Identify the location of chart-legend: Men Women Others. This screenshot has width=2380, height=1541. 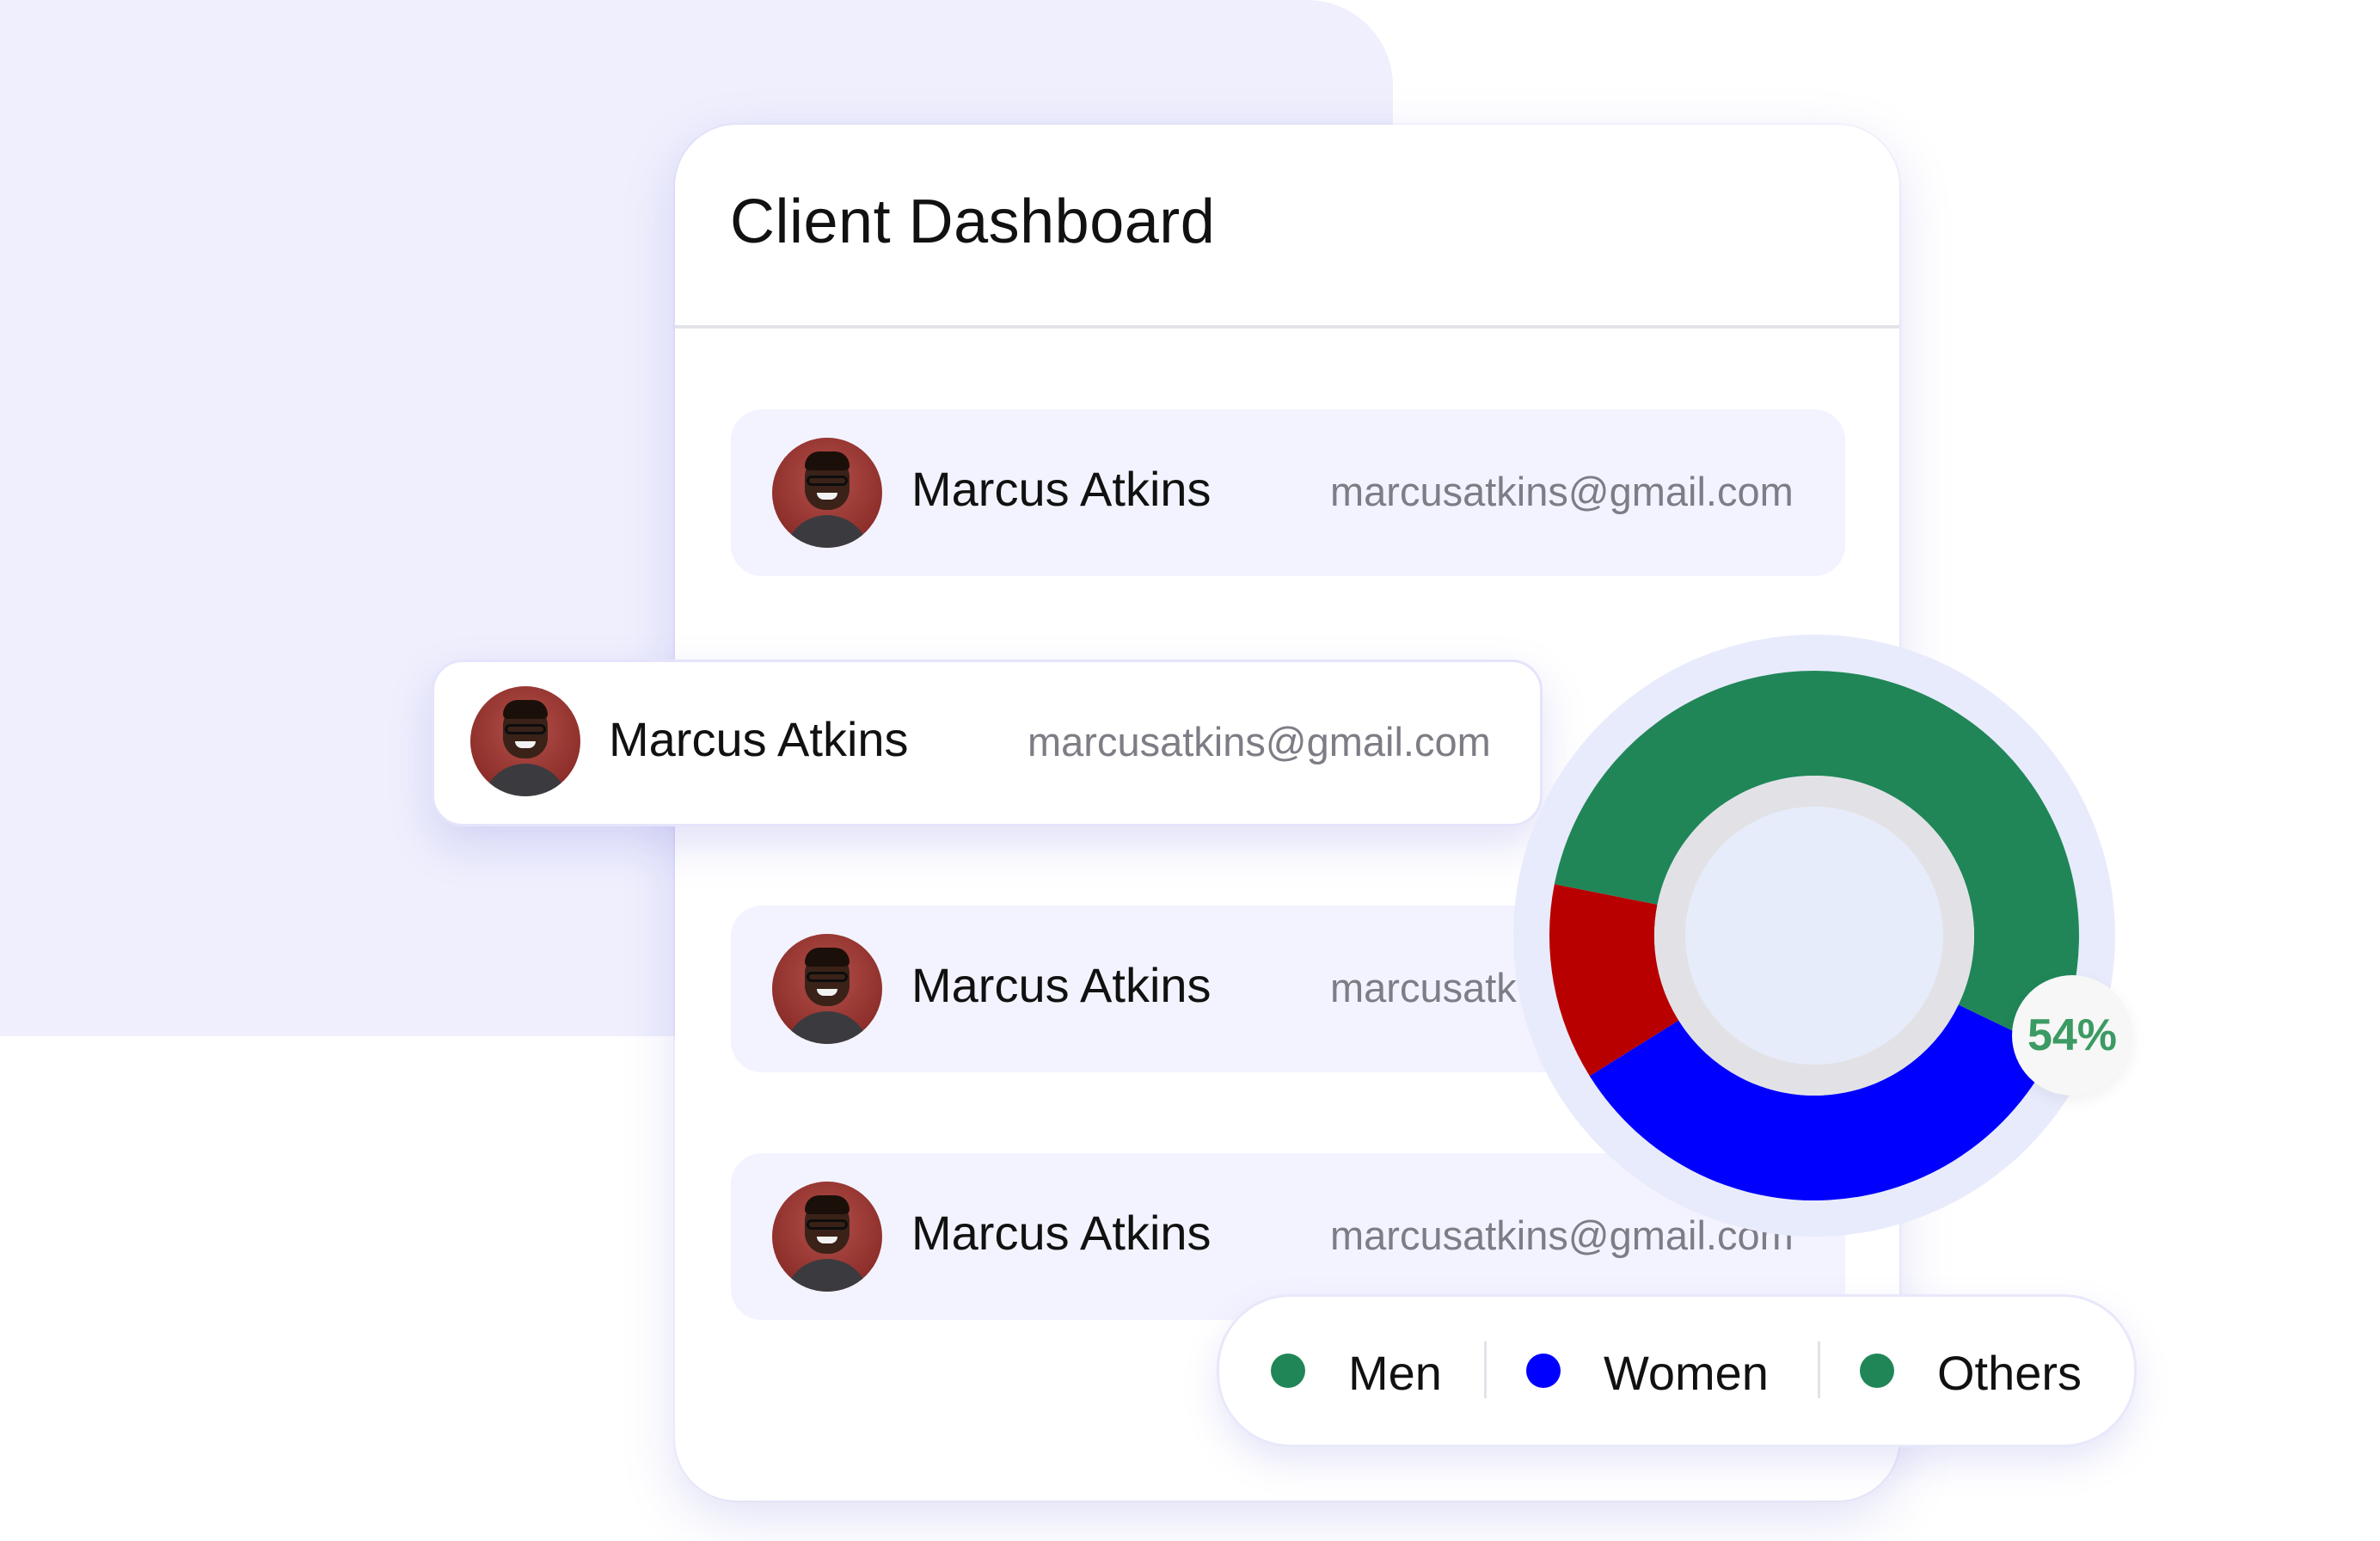
(1677, 1370).